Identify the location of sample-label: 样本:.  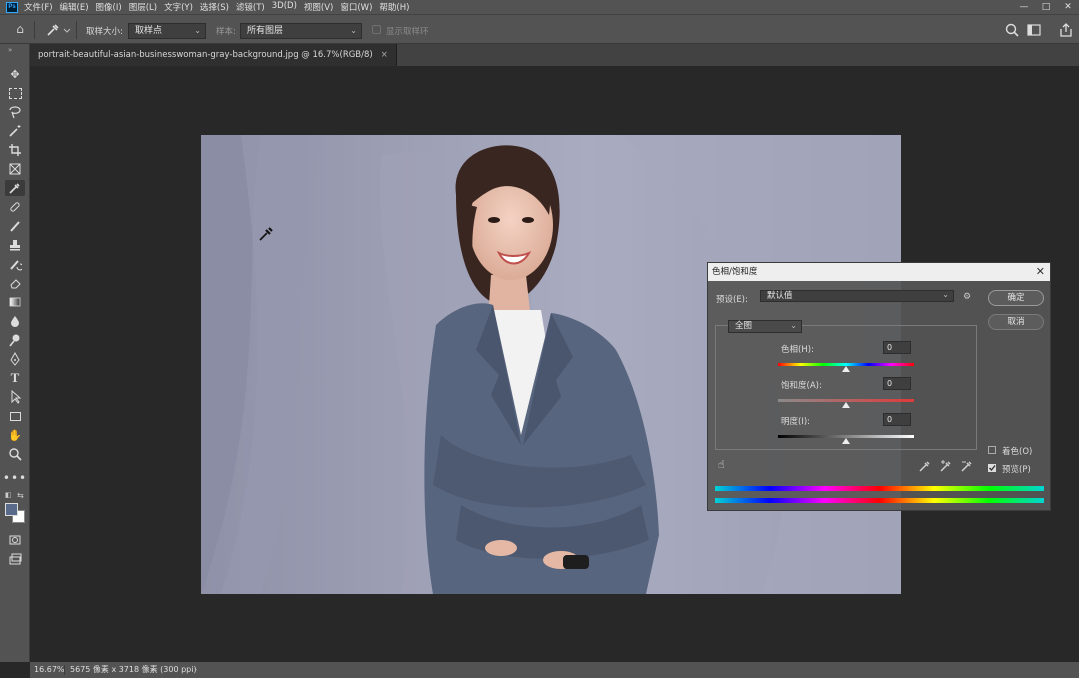
(226, 32).